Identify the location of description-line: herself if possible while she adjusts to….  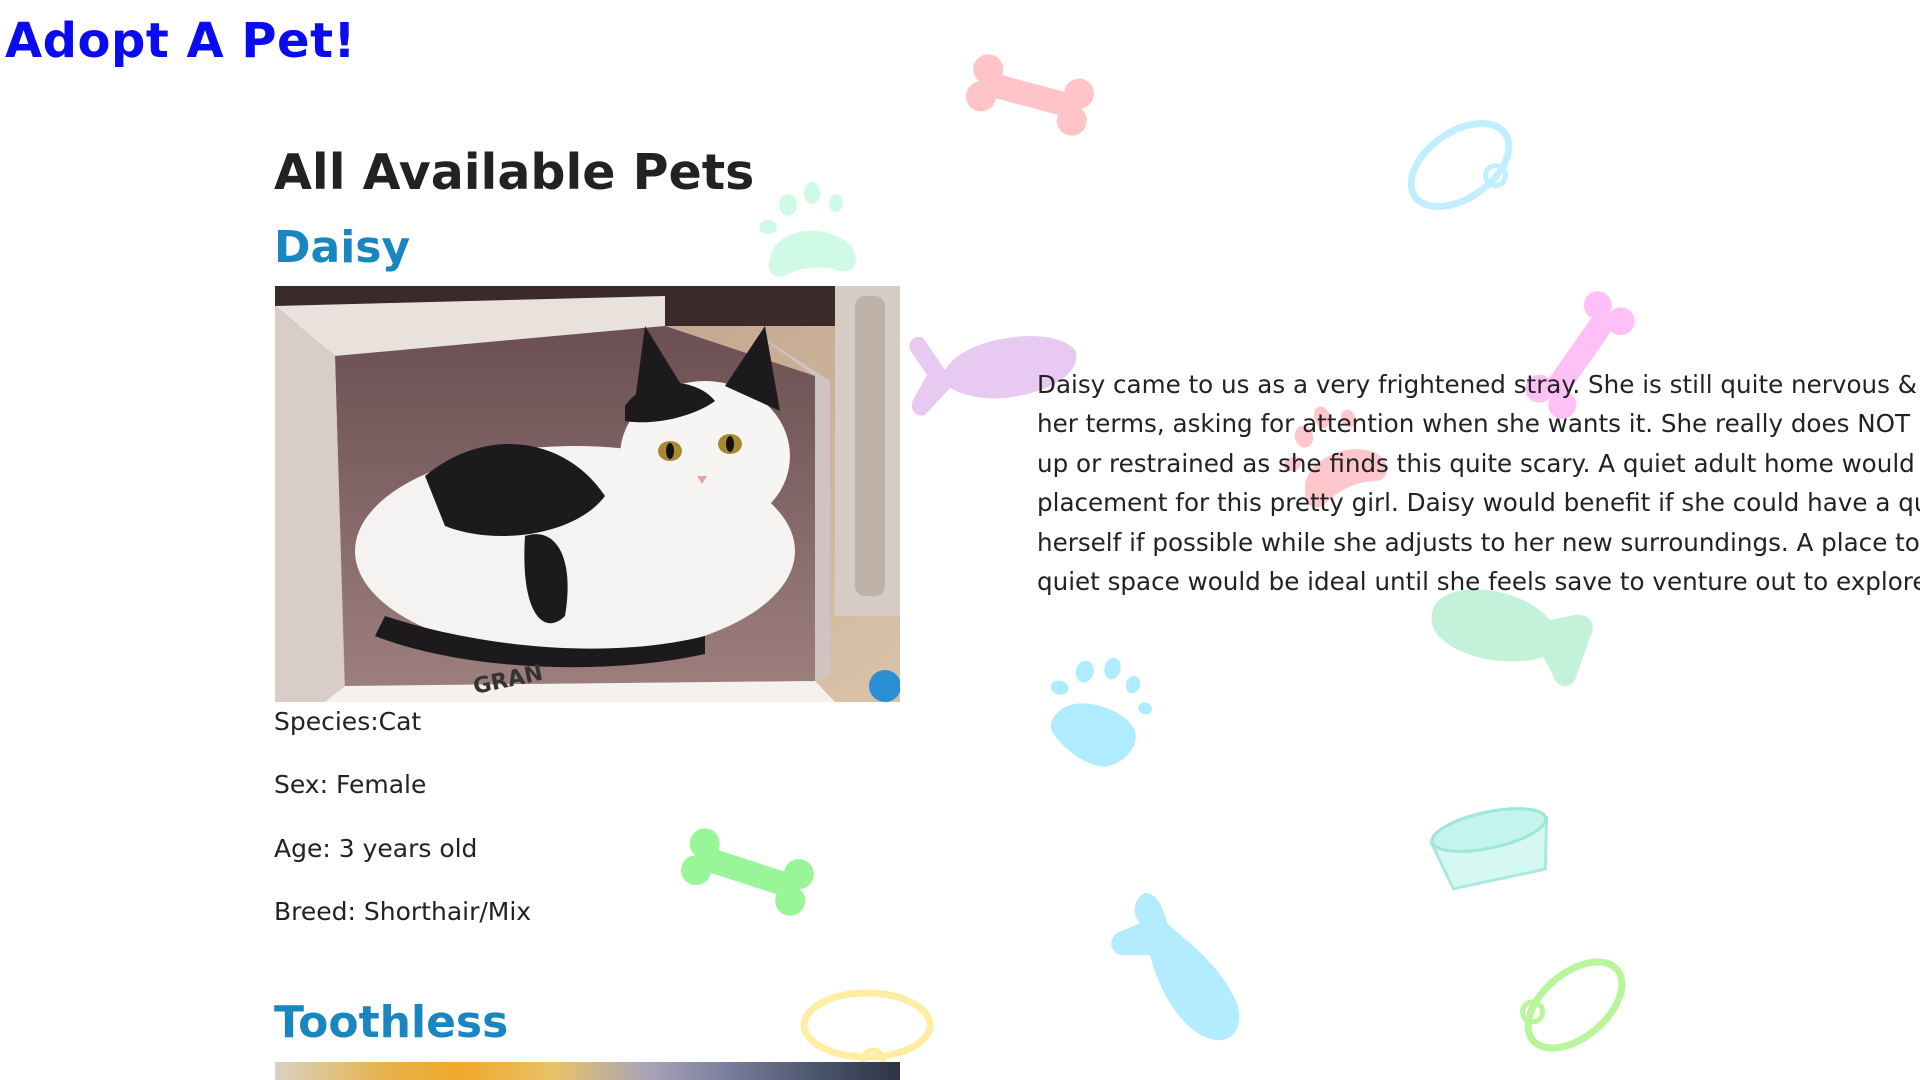
(1478, 542).